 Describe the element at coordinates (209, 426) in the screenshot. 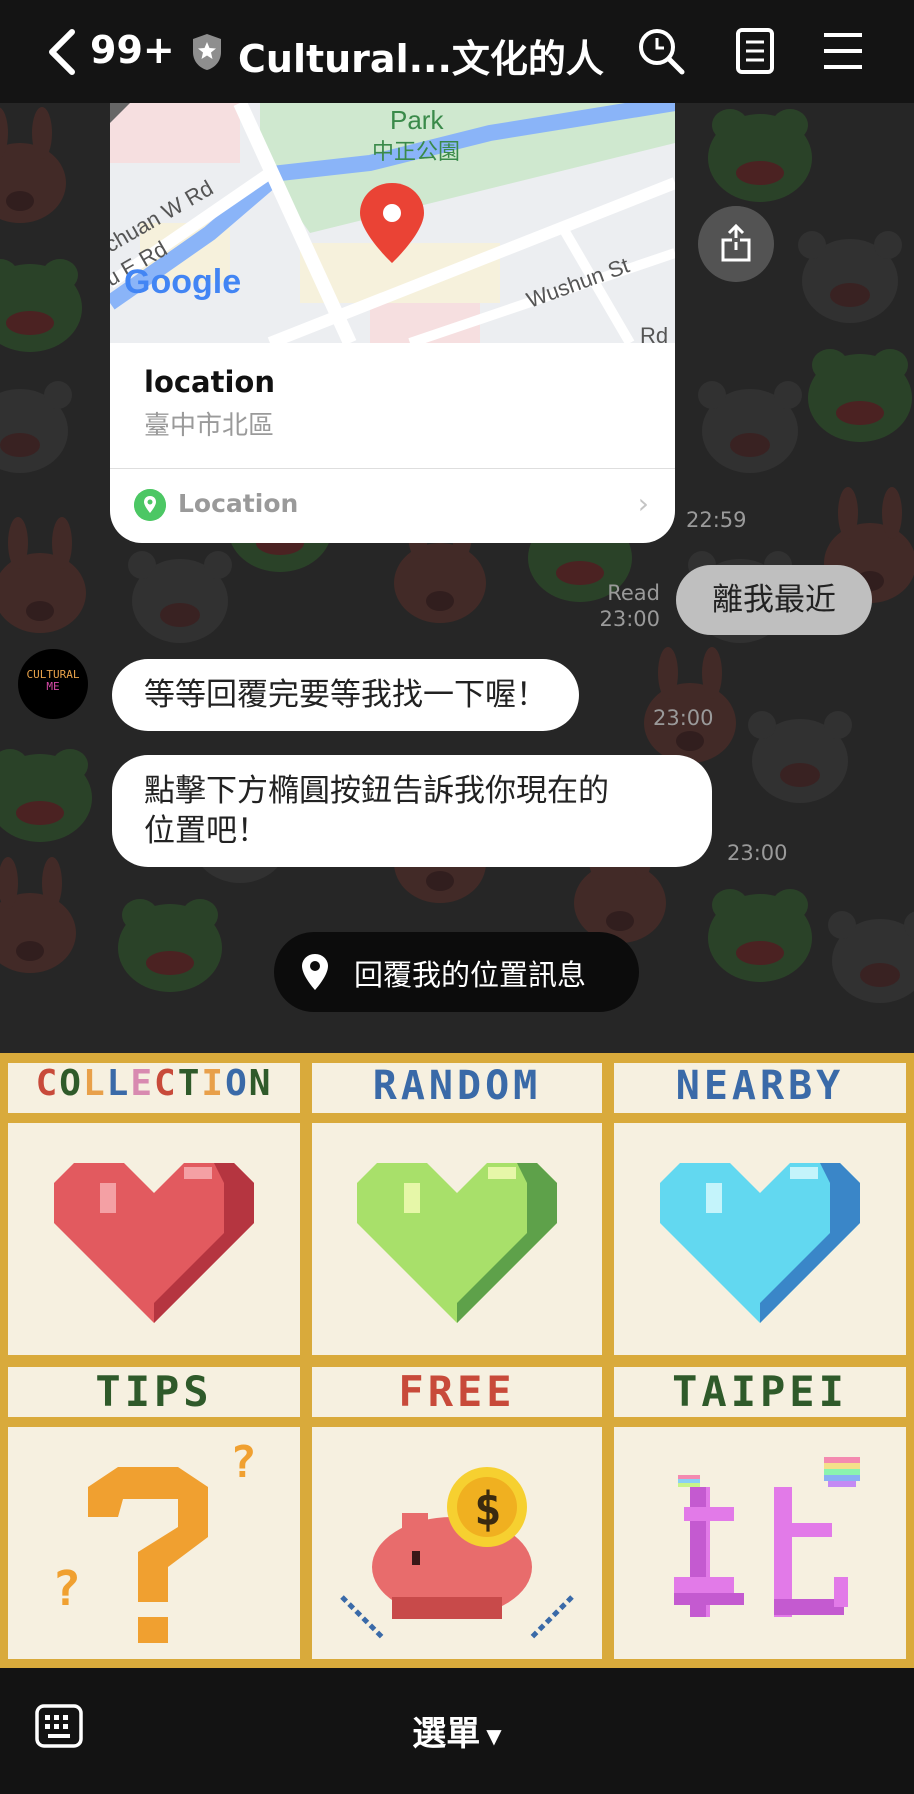

I see `location-address: 臺中市北區` at that location.